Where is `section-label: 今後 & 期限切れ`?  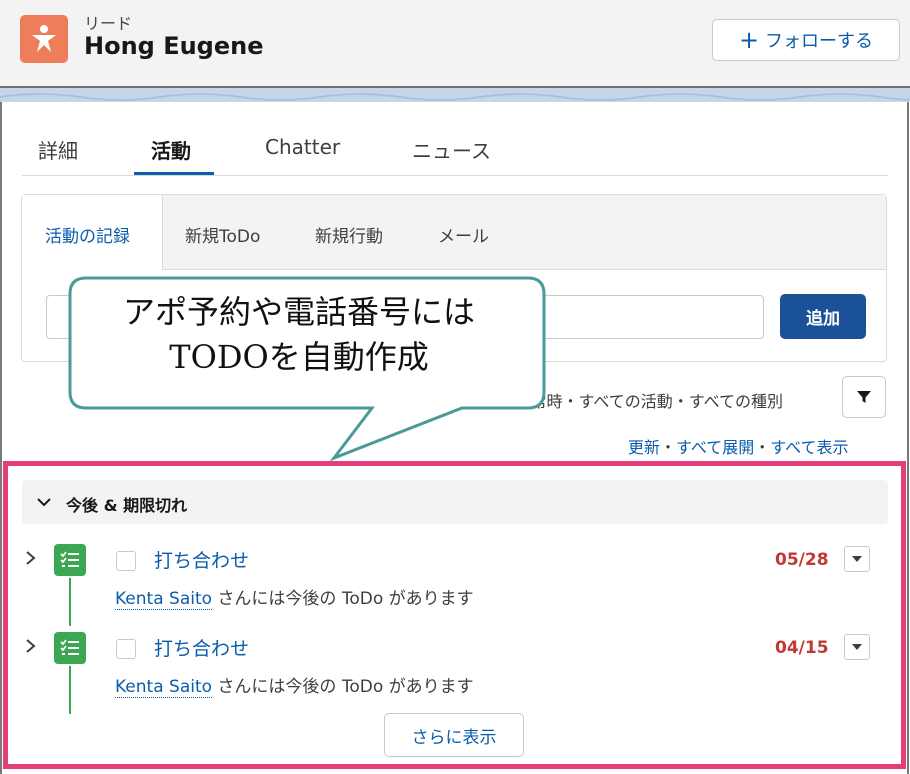
section-label: 今後 & 期限切れ is located at coordinates (127, 505).